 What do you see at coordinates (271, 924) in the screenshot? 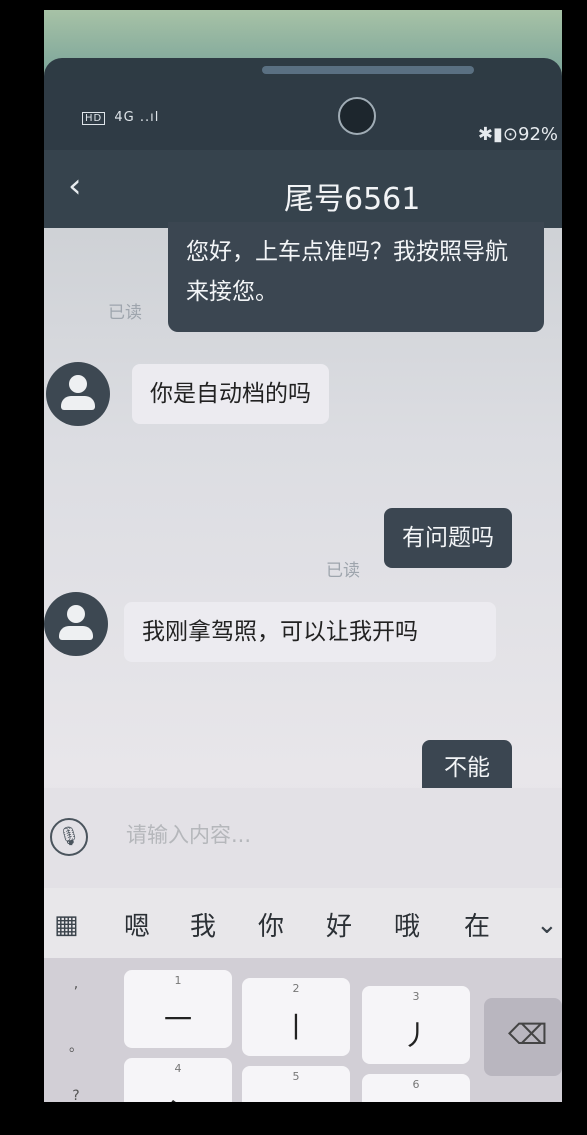
I see `candidate-word: 你` at bounding box center [271, 924].